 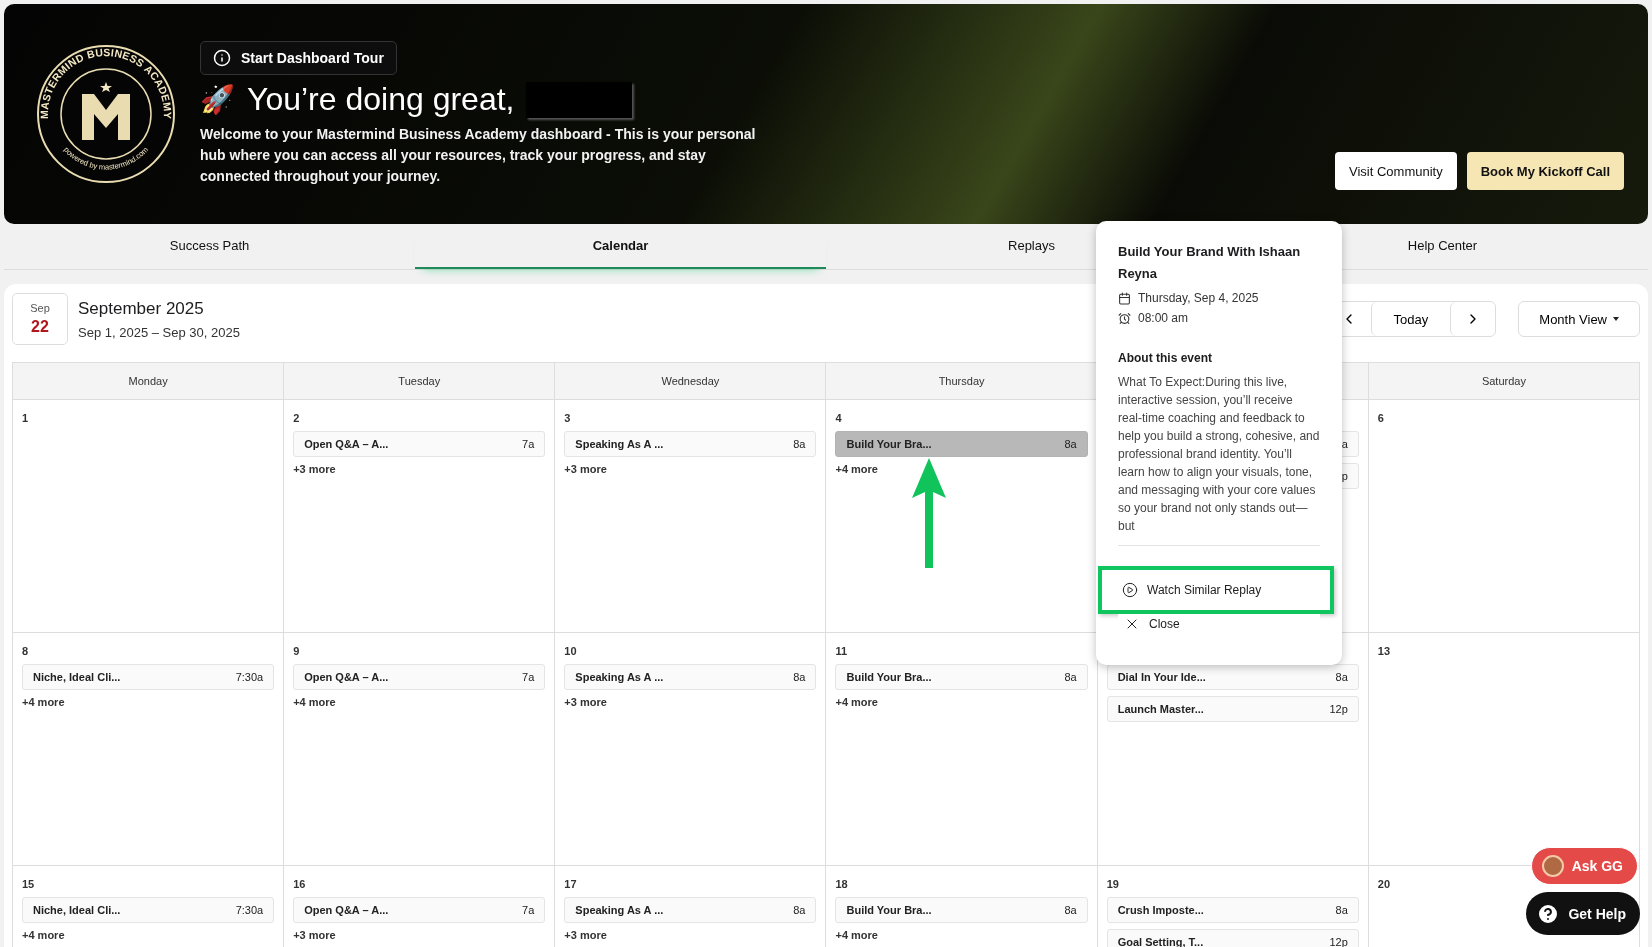 What do you see at coordinates (568, 418) in the screenshot?
I see `day-number: 3` at bounding box center [568, 418].